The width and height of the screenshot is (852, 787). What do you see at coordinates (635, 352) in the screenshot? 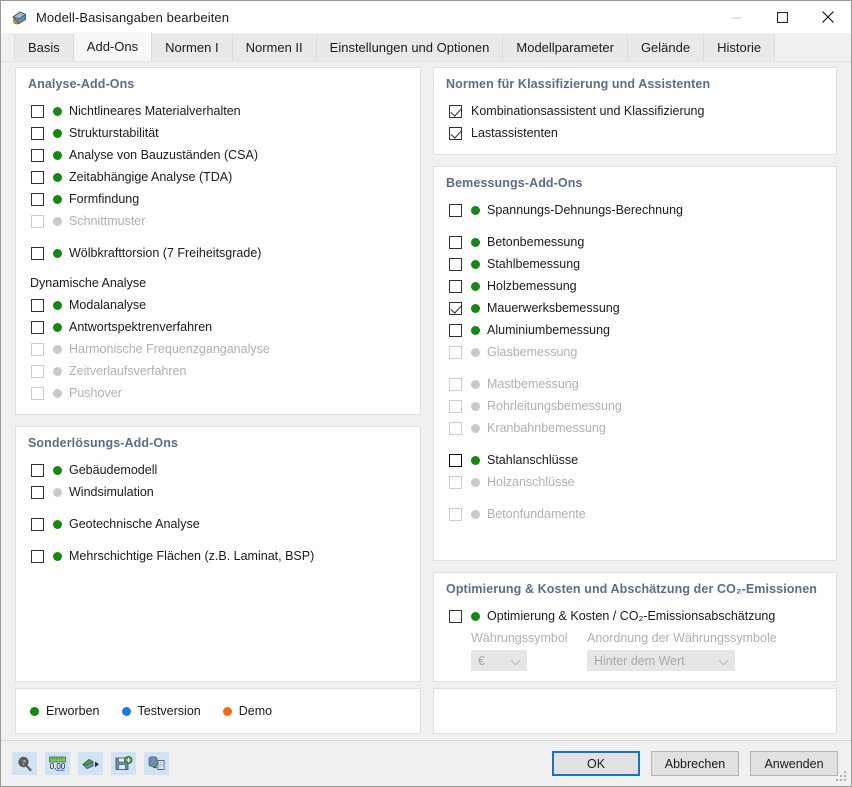
I see `option-row-glasbemessung: Glasbemessung` at bounding box center [635, 352].